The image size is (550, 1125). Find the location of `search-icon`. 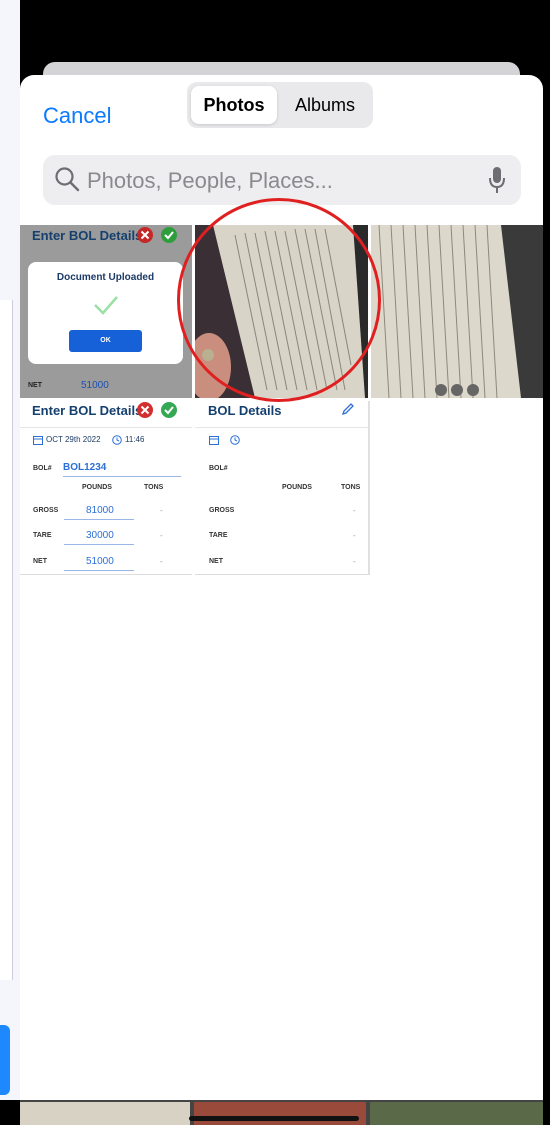

search-icon is located at coordinates (67, 179).